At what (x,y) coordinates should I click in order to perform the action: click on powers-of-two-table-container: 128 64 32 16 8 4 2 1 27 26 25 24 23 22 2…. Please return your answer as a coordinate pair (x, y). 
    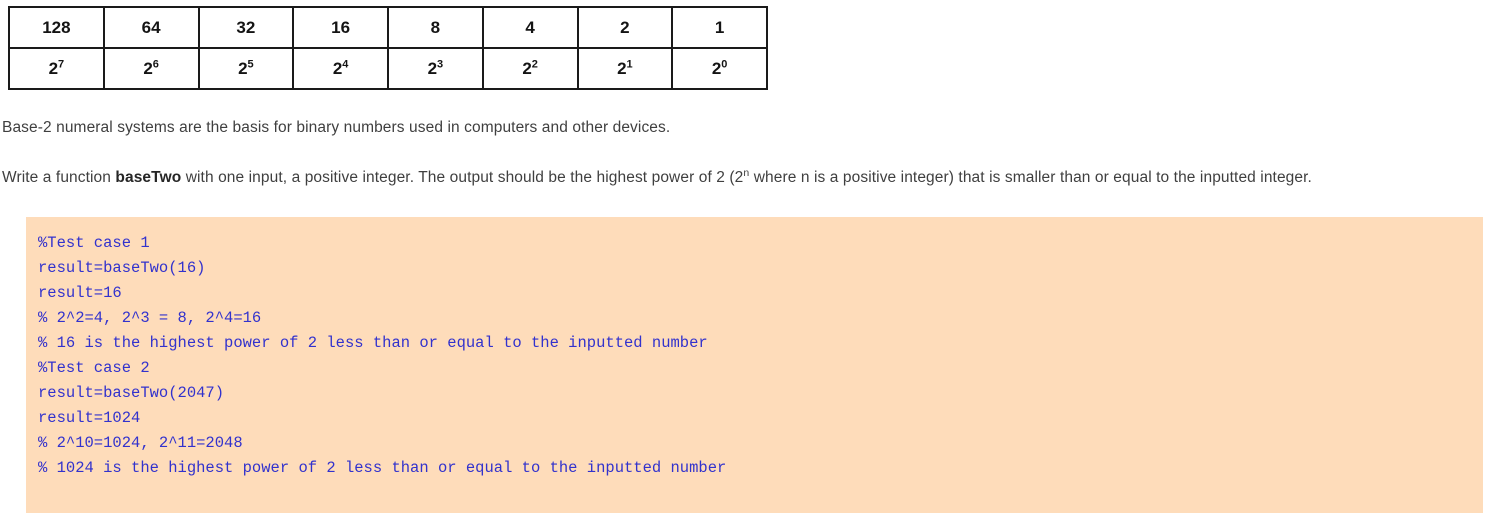
    Looking at the image, I should click on (388, 48).